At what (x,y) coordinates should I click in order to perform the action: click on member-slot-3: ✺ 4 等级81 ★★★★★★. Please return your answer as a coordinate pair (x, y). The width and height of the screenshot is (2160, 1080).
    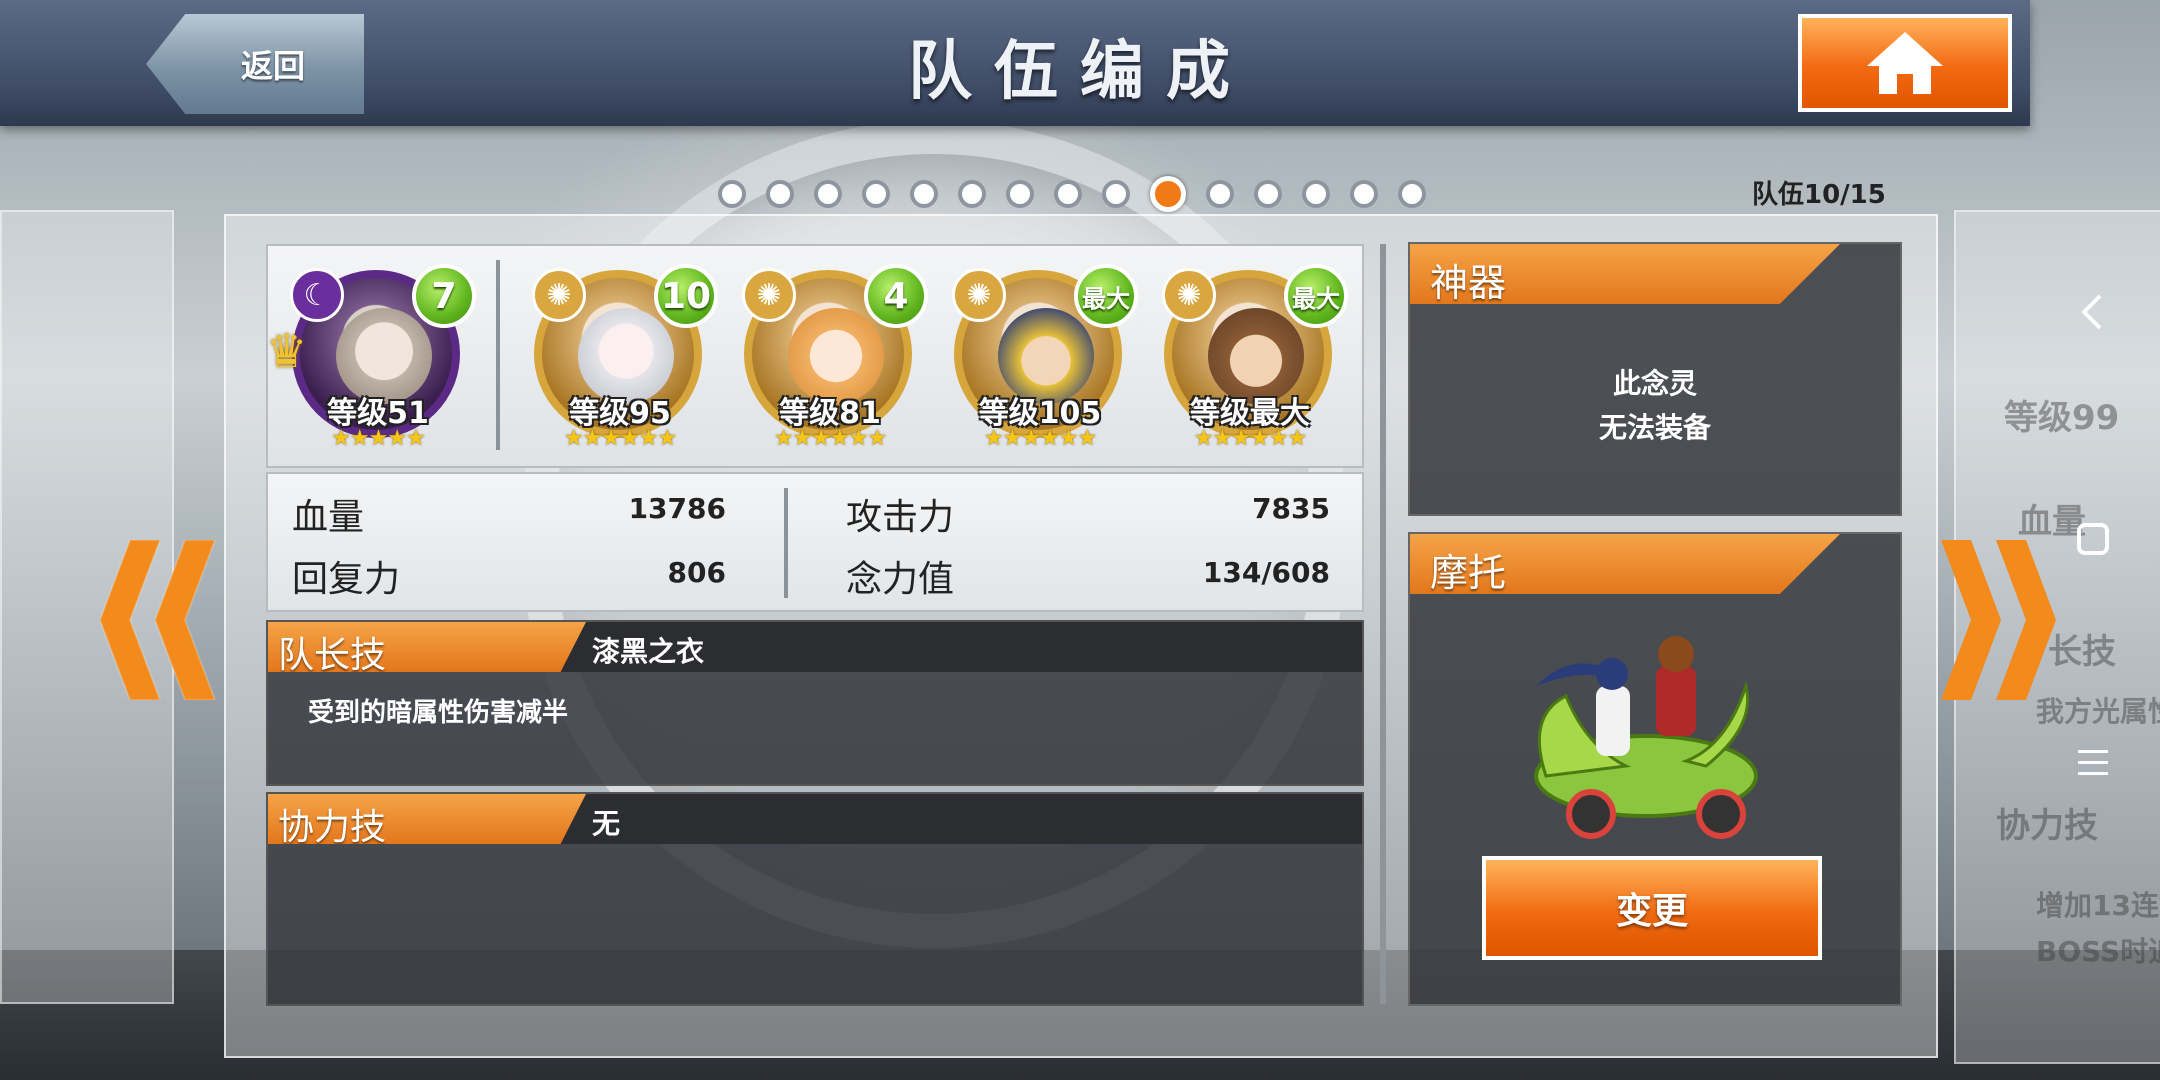
    Looking at the image, I should click on (833, 359).